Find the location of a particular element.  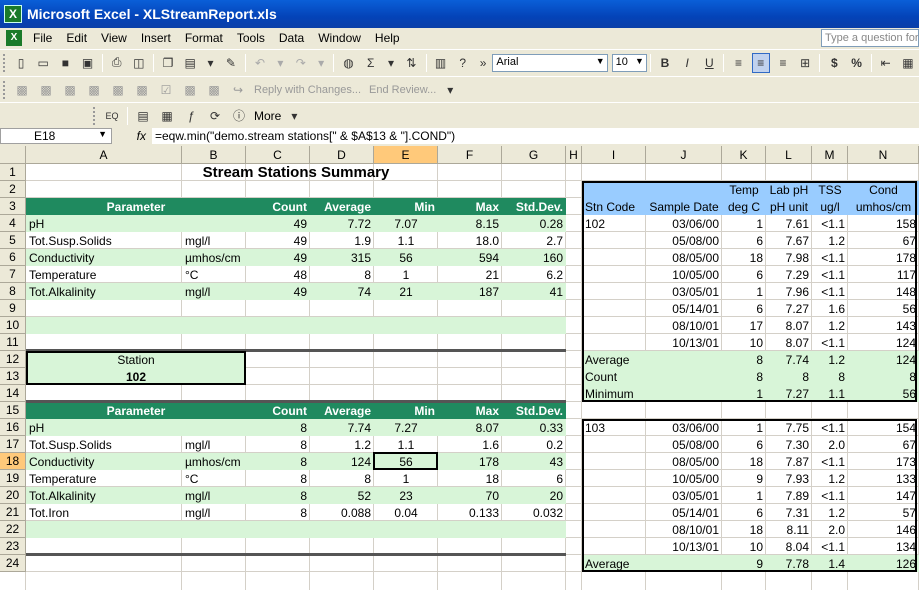

parameter-cell: Tot.Iron is located at coordinates (104, 512).